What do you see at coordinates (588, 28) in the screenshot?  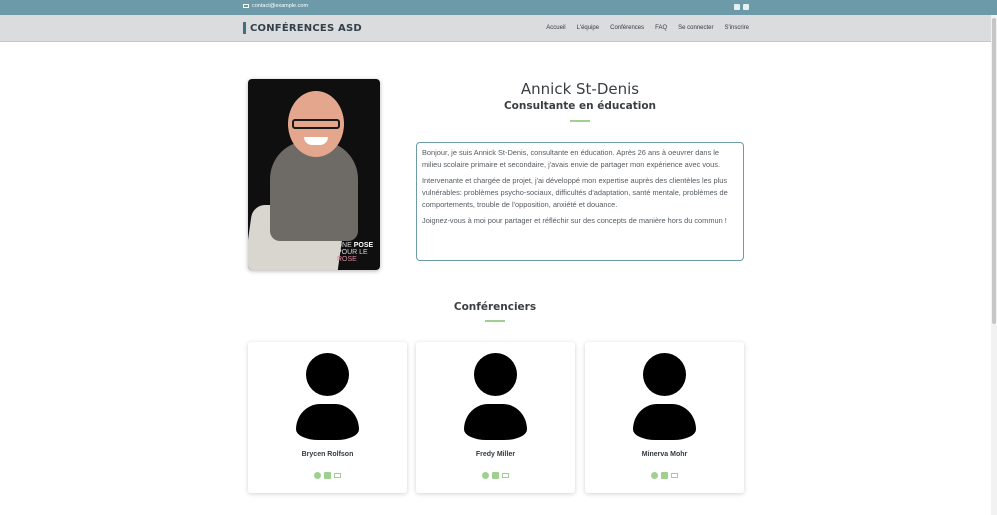 I see `nav-link-equipe: L'équipe` at bounding box center [588, 28].